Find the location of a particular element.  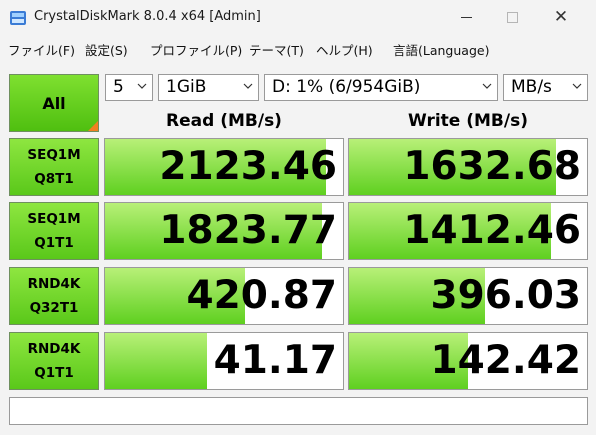

test-size-value: 1GiB is located at coordinates (186, 87).